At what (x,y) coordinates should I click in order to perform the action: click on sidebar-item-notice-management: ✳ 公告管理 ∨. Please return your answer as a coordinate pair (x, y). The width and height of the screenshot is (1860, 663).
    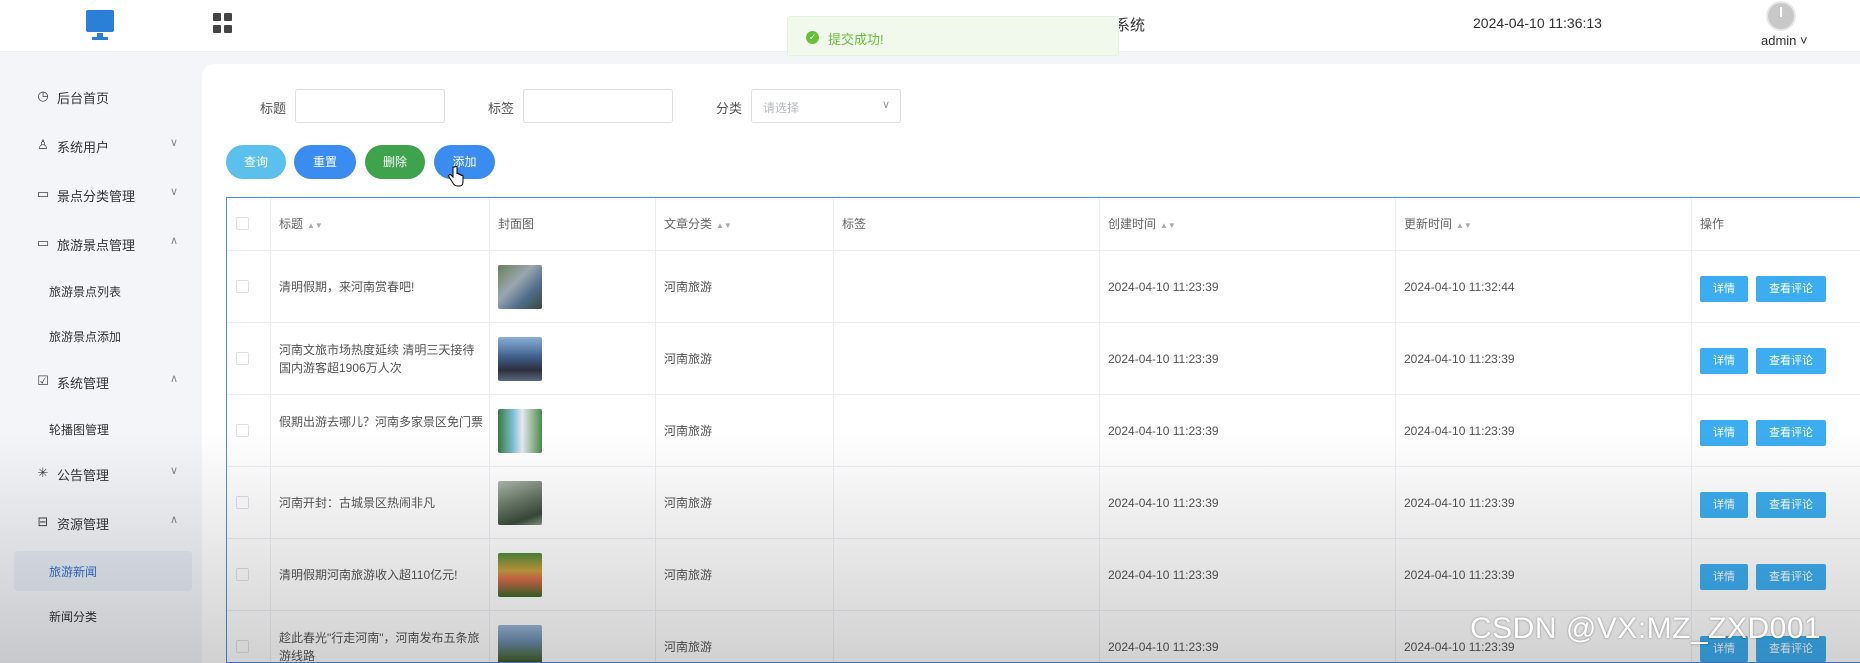
    Looking at the image, I should click on (103, 473).